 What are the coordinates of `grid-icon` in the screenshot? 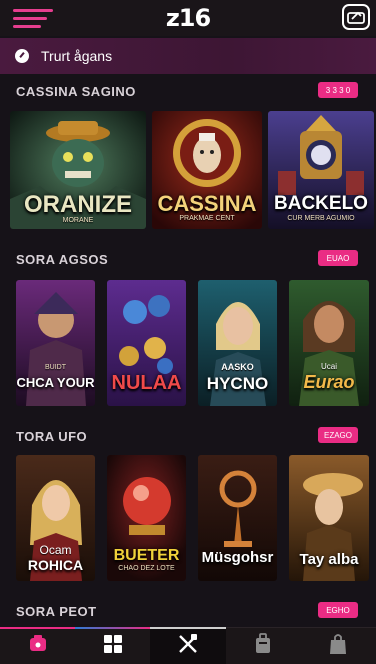 It's located at (113, 646).